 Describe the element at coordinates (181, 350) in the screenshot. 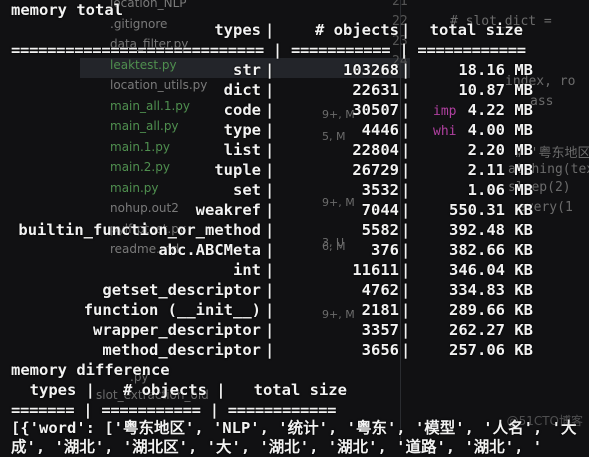

I see `cell-type: method_descriptor` at that location.